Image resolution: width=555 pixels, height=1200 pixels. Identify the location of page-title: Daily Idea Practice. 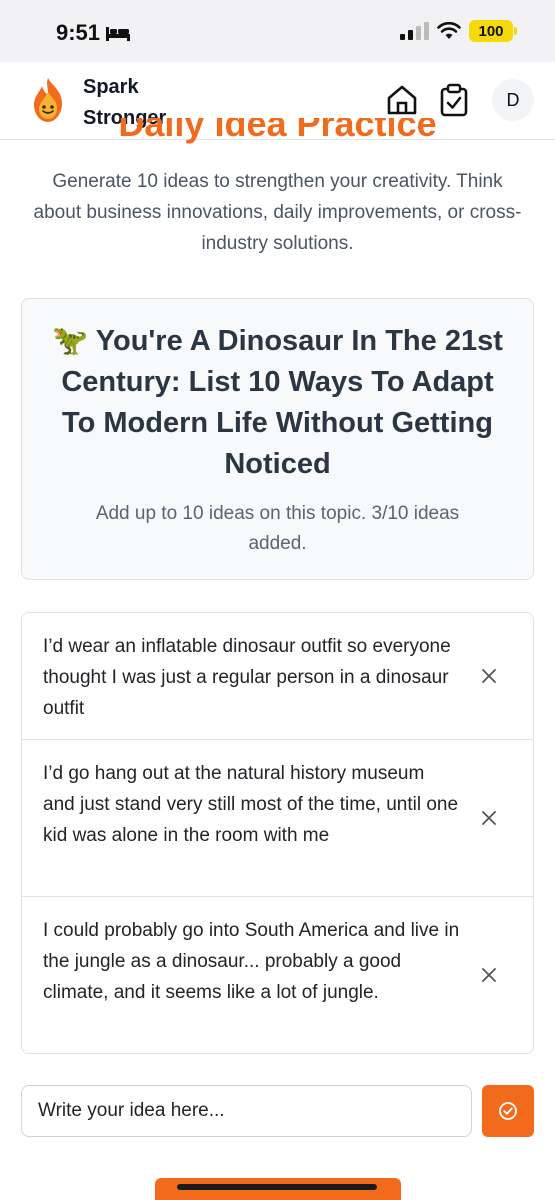
(277, 131).